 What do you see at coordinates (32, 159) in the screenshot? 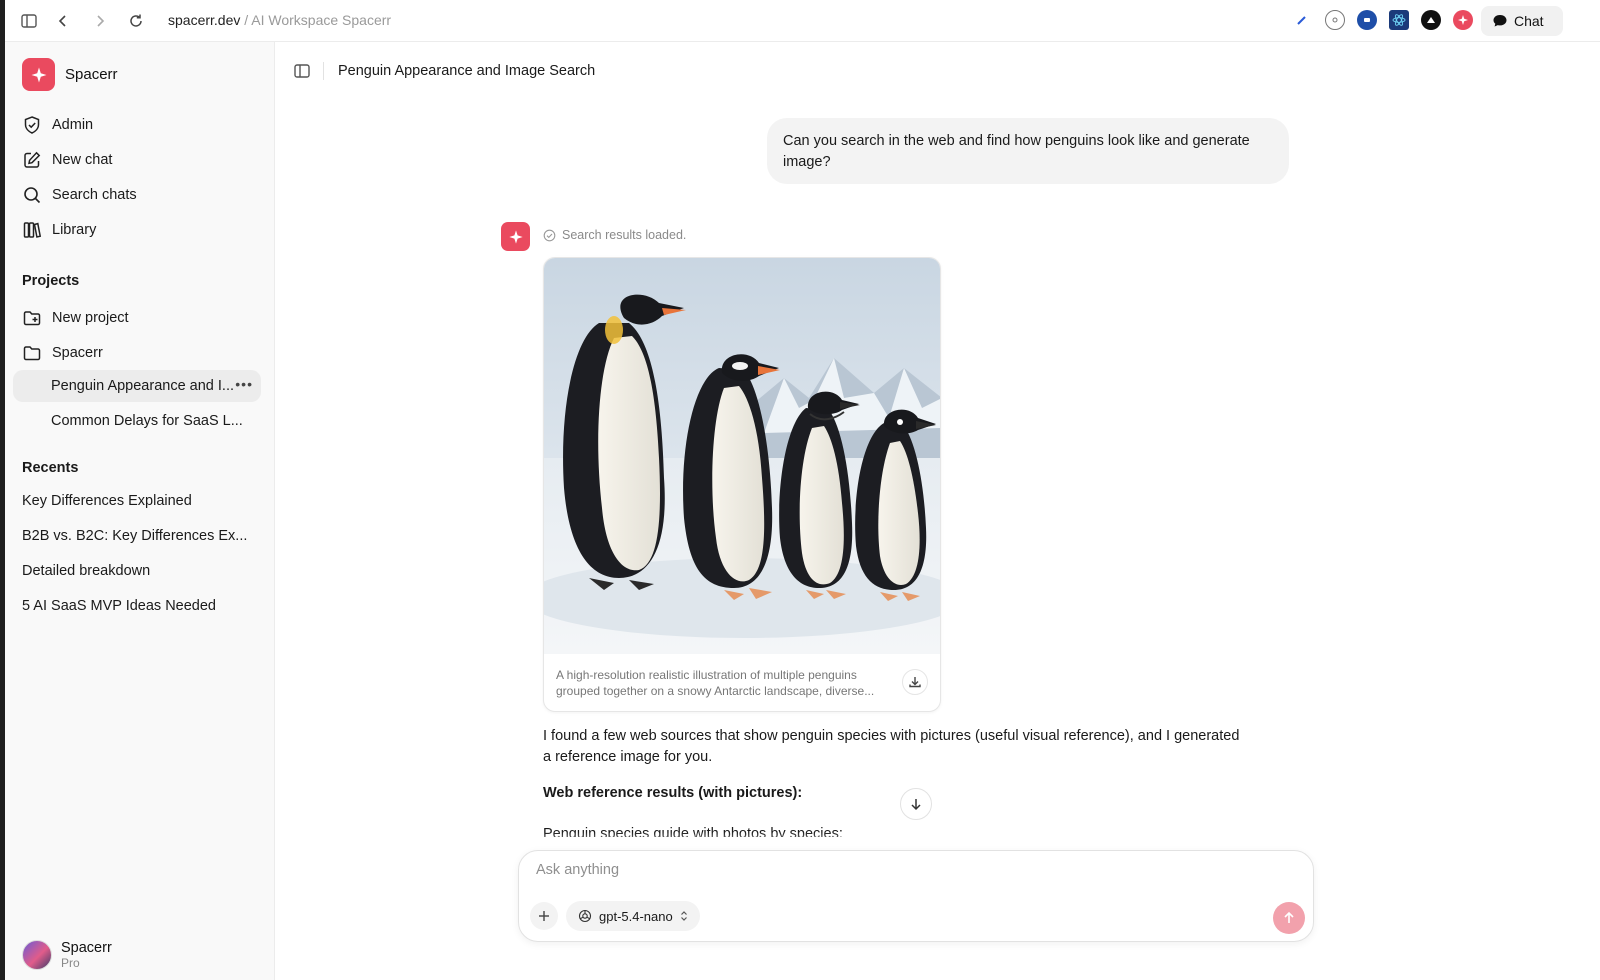
I see `edit-icon` at bounding box center [32, 159].